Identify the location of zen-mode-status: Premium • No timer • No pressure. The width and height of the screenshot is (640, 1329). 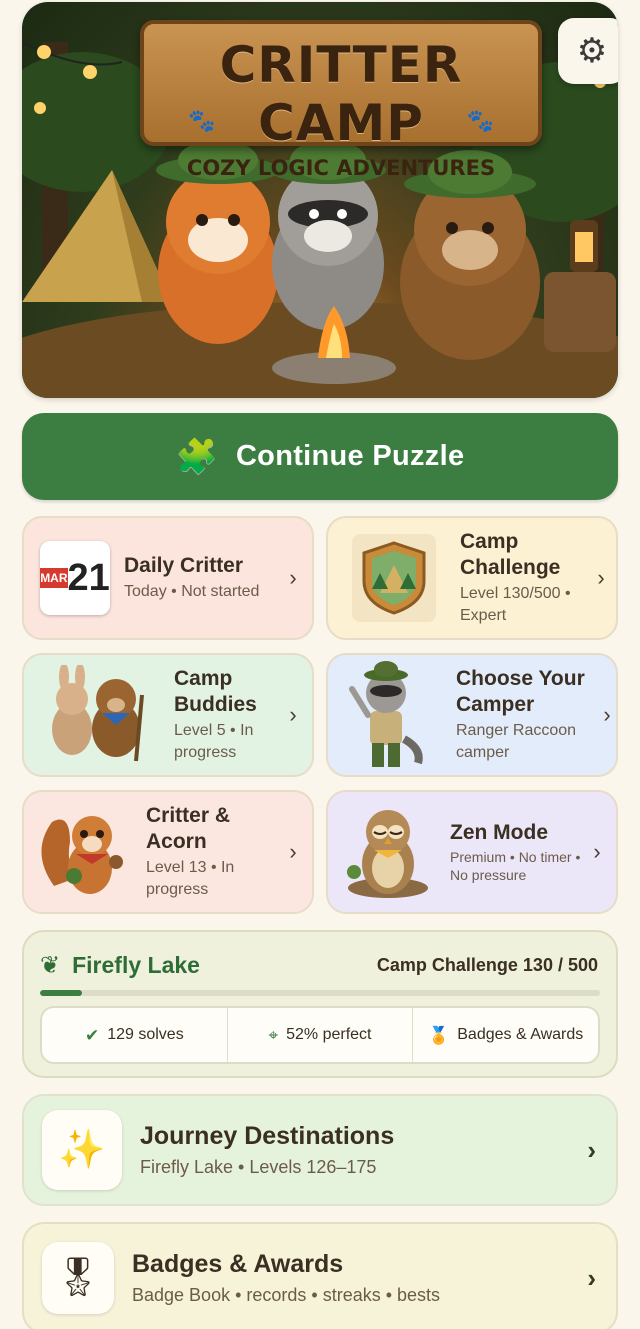
(515, 866).